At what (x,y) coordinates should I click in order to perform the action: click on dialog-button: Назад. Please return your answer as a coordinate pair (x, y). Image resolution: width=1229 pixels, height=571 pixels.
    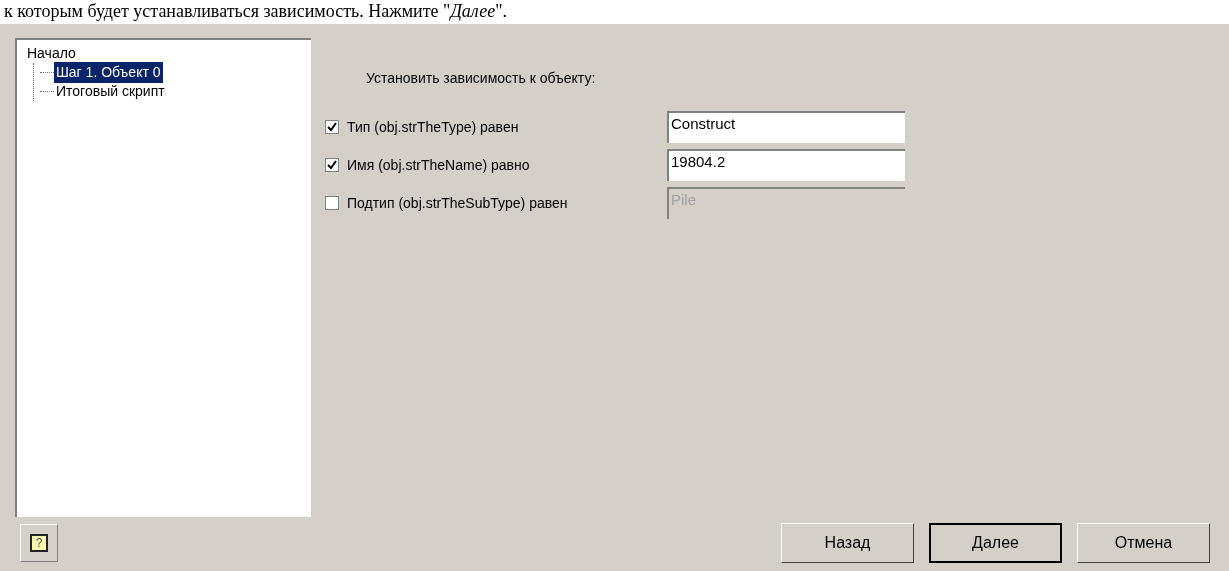
    Looking at the image, I should click on (847, 543).